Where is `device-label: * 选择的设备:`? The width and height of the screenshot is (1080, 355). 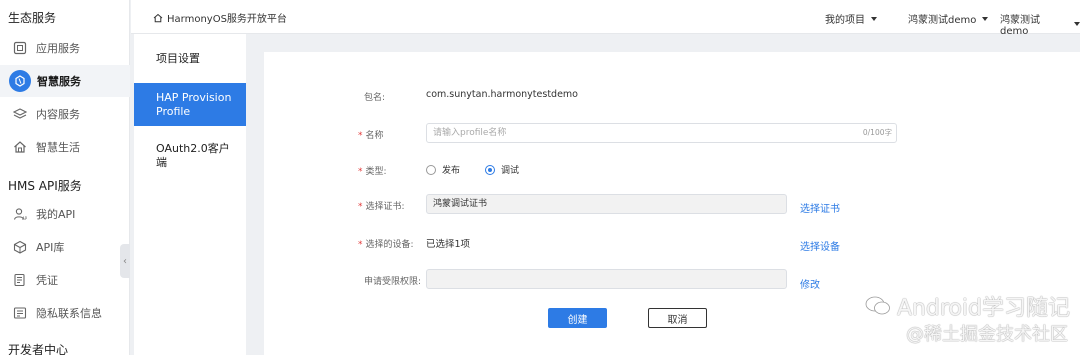 device-label: * 选择的设备: is located at coordinates (386, 243).